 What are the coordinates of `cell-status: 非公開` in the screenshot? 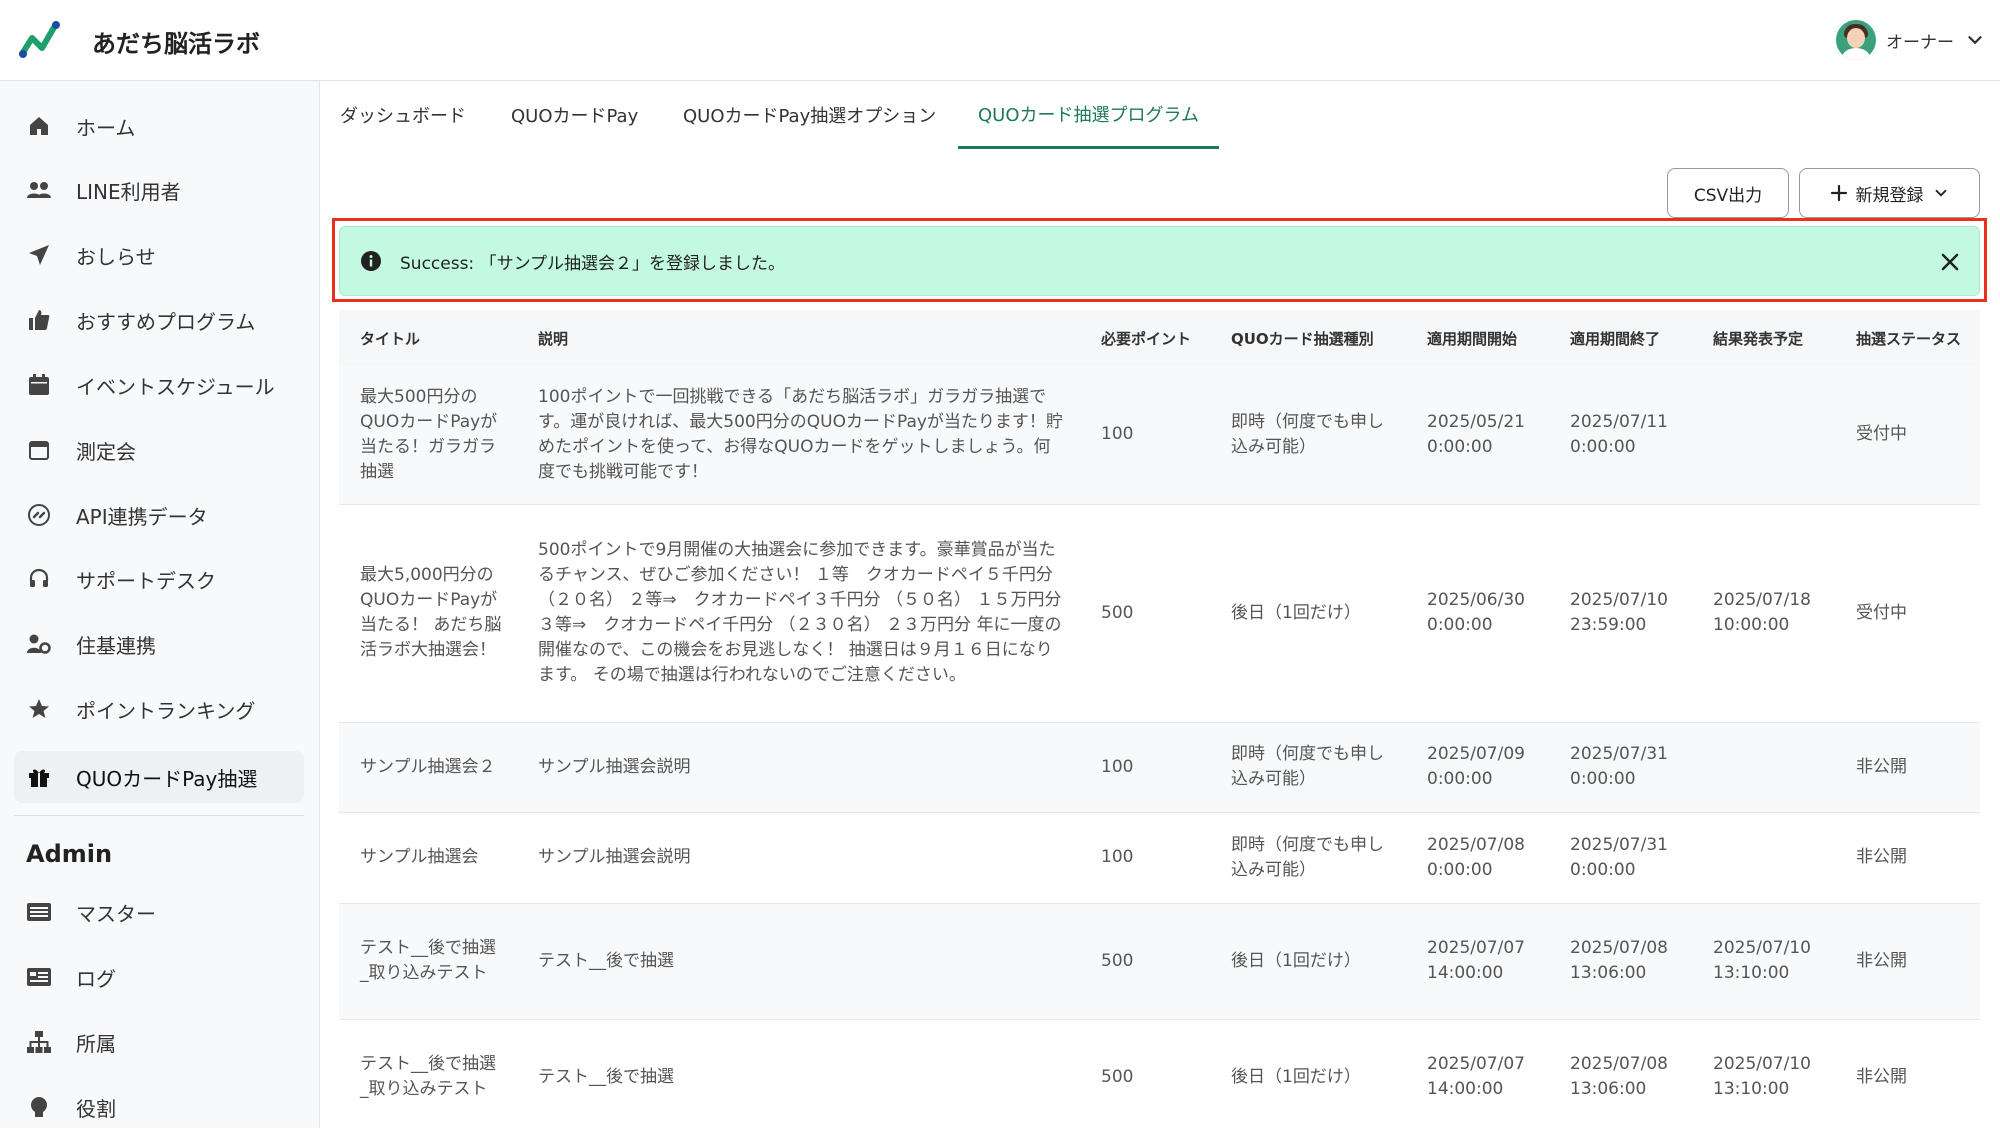 It's located at (1907, 1073).